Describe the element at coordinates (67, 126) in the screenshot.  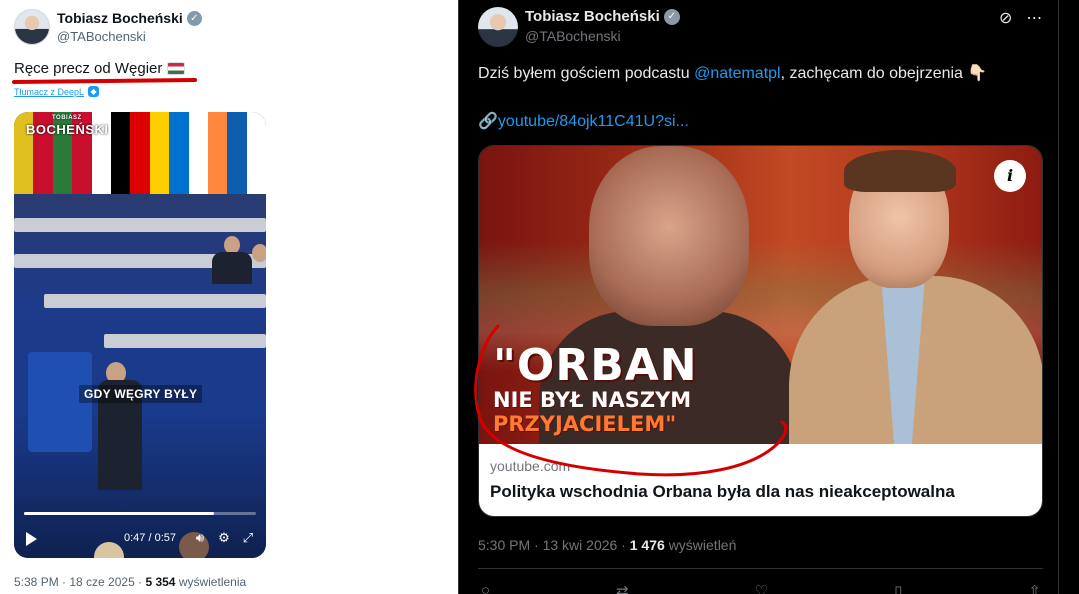
I see `video-logo: TOBIASZ BOCHEŃSKI` at that location.